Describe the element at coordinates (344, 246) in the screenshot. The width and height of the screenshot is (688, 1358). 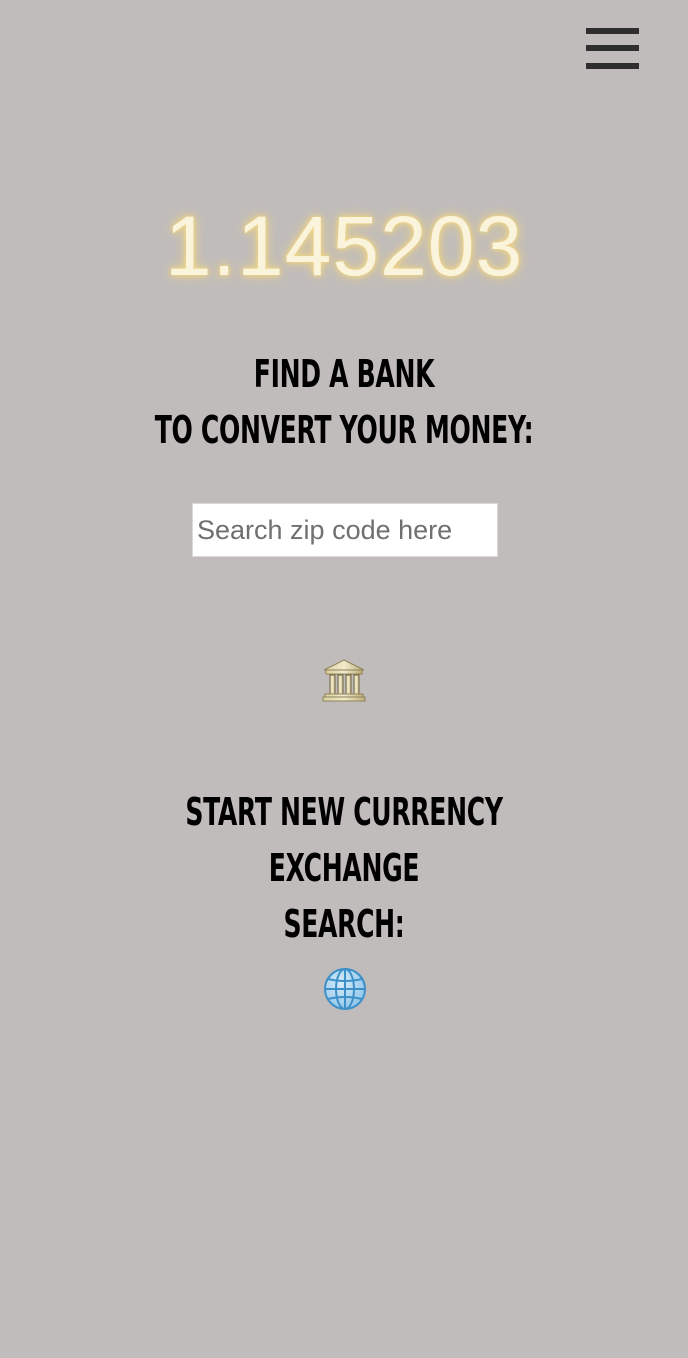
I see `exchange-rate-value: 1.145203` at that location.